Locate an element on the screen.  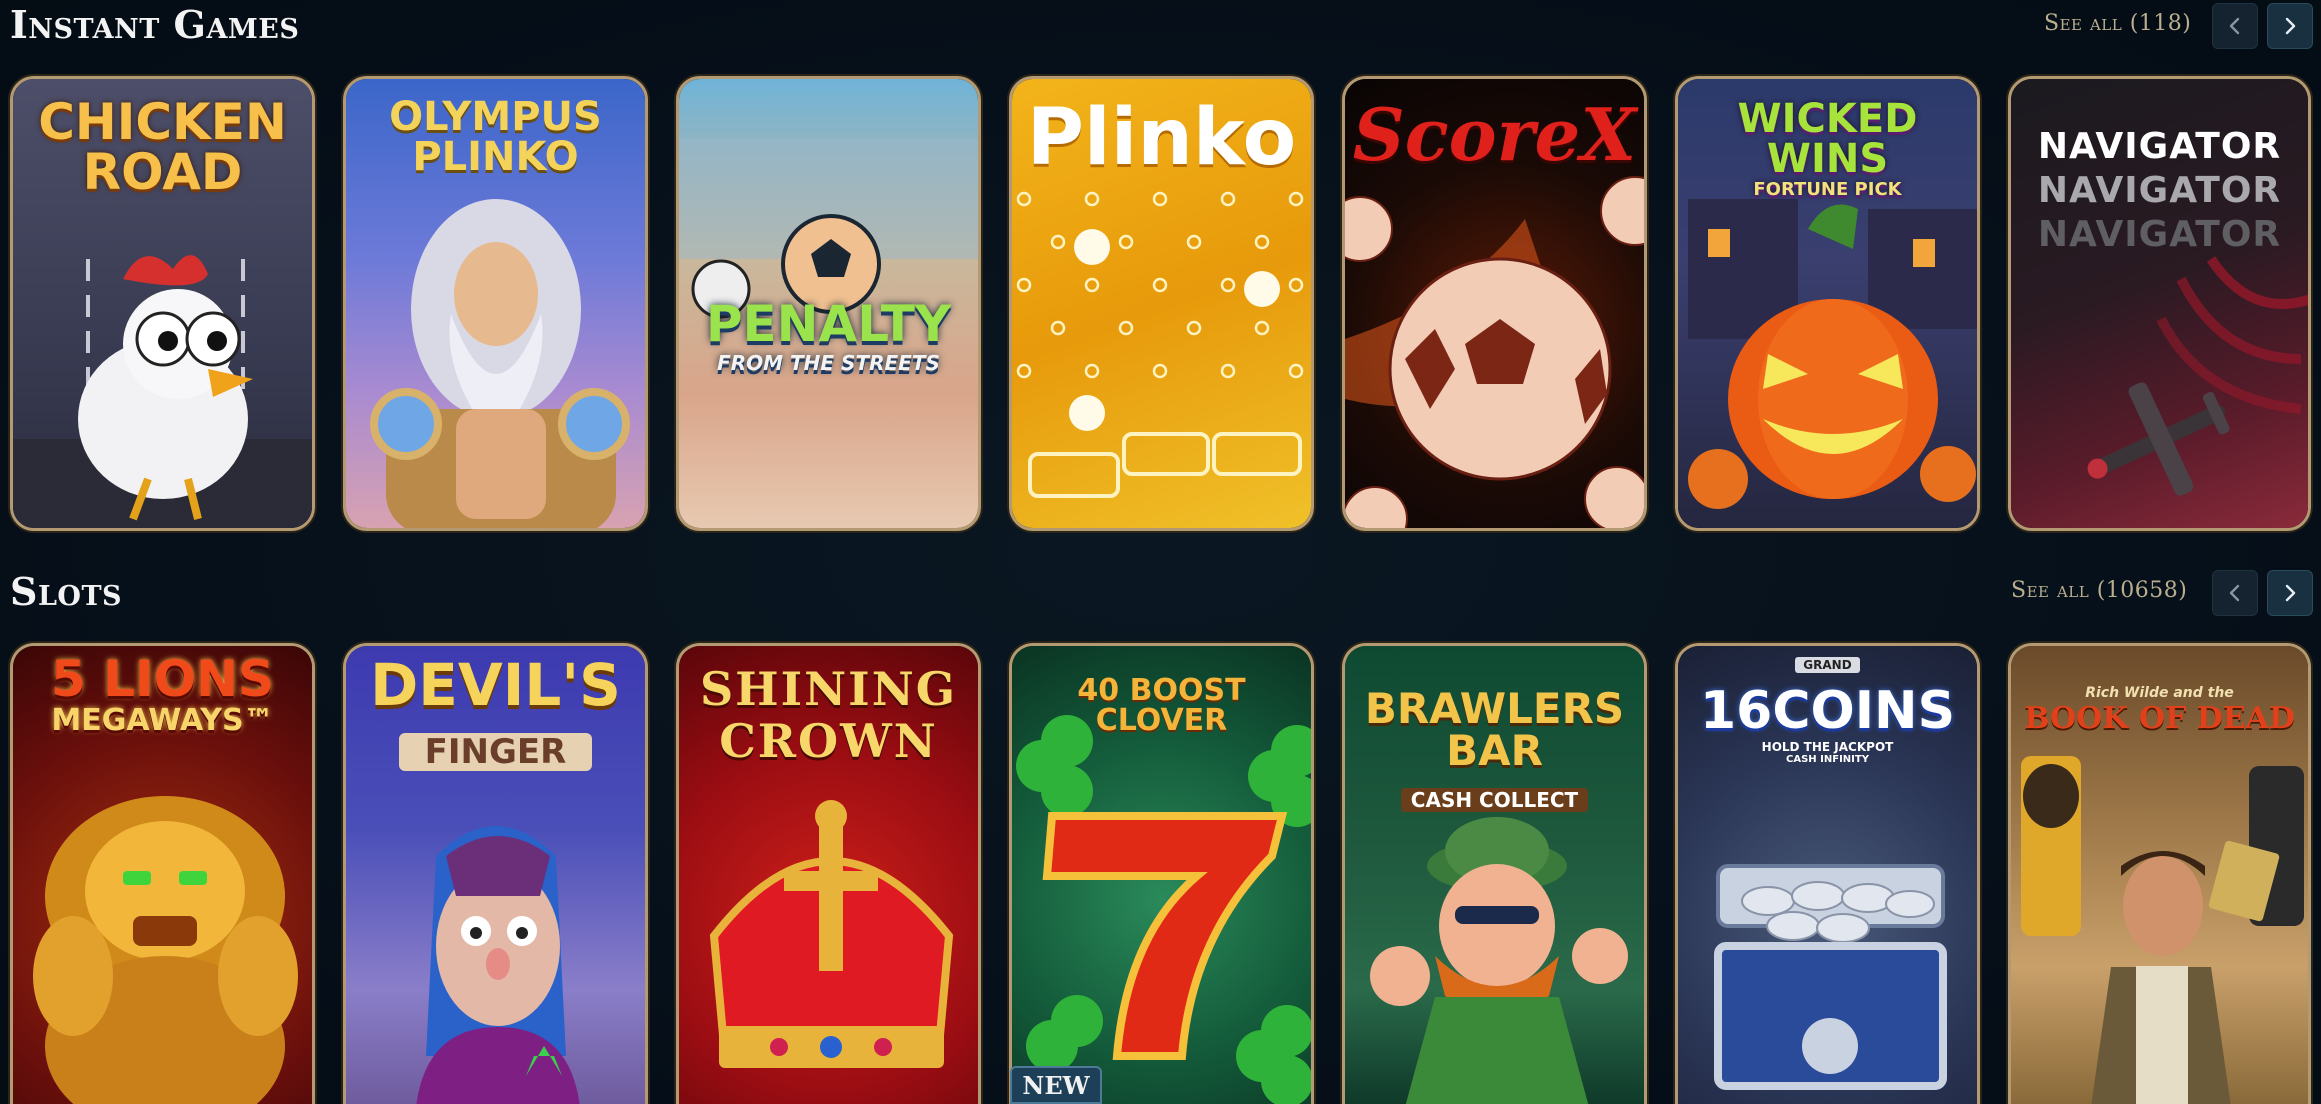
slots-next-button is located at coordinates (2290, 593).